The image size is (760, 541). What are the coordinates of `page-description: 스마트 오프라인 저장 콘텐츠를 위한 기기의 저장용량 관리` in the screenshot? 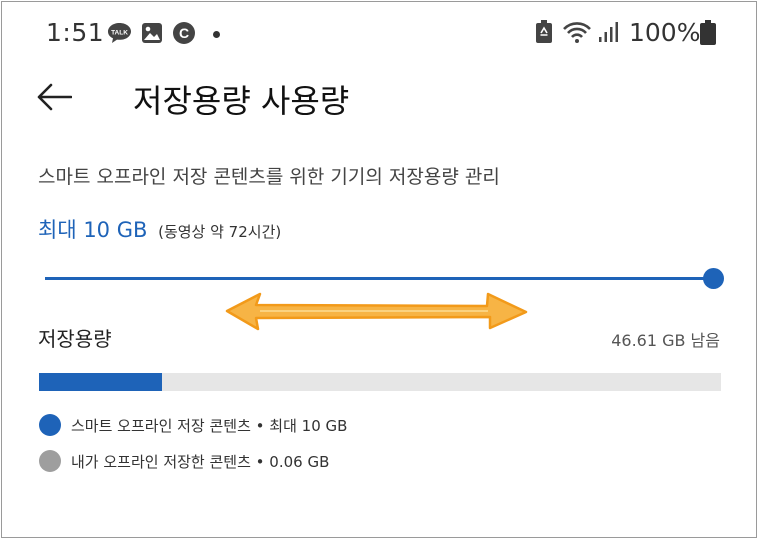 It's located at (269, 177).